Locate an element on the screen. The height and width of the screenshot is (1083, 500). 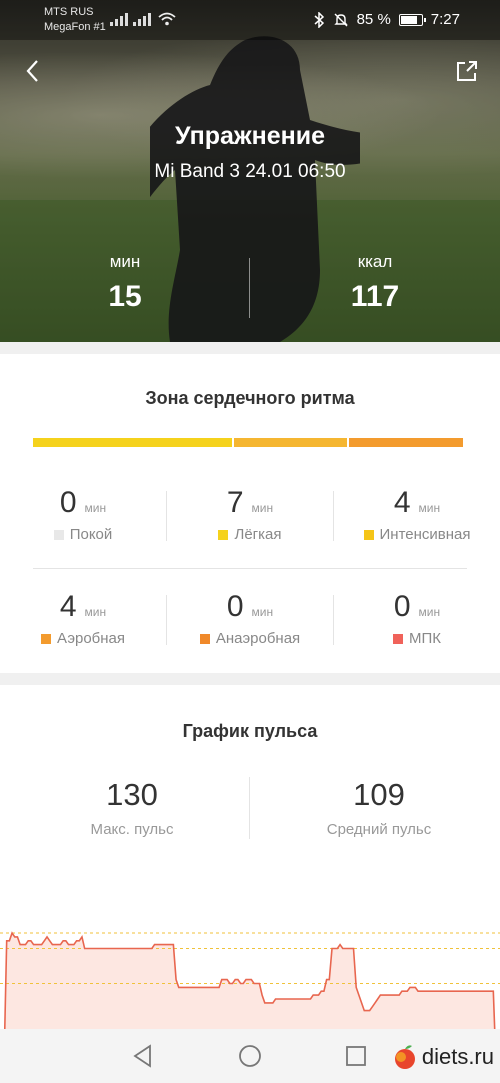
calories-unit: ккал is located at coordinates (375, 261).